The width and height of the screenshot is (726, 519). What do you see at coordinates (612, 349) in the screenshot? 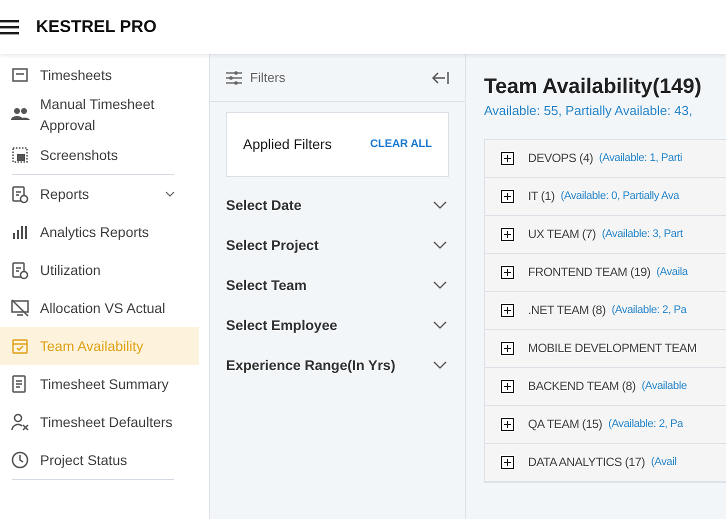
I see `team-name: MOBILE DEVELOPMENT TEAM` at bounding box center [612, 349].